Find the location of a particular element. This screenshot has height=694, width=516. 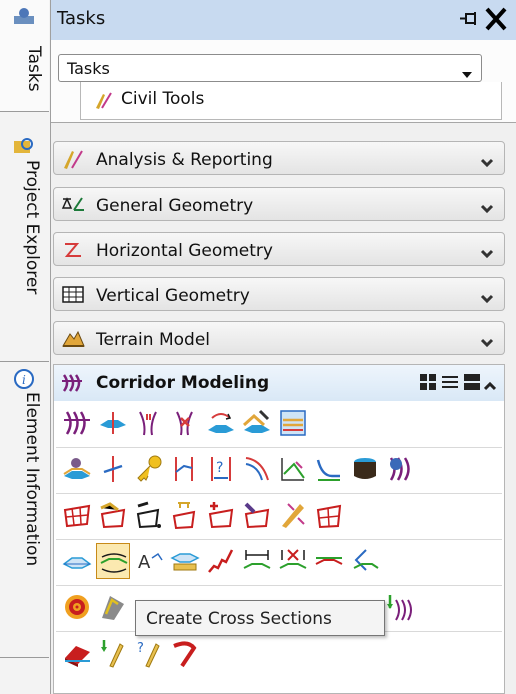

tab-tasks-label: Tasks is located at coordinates (34, 69).